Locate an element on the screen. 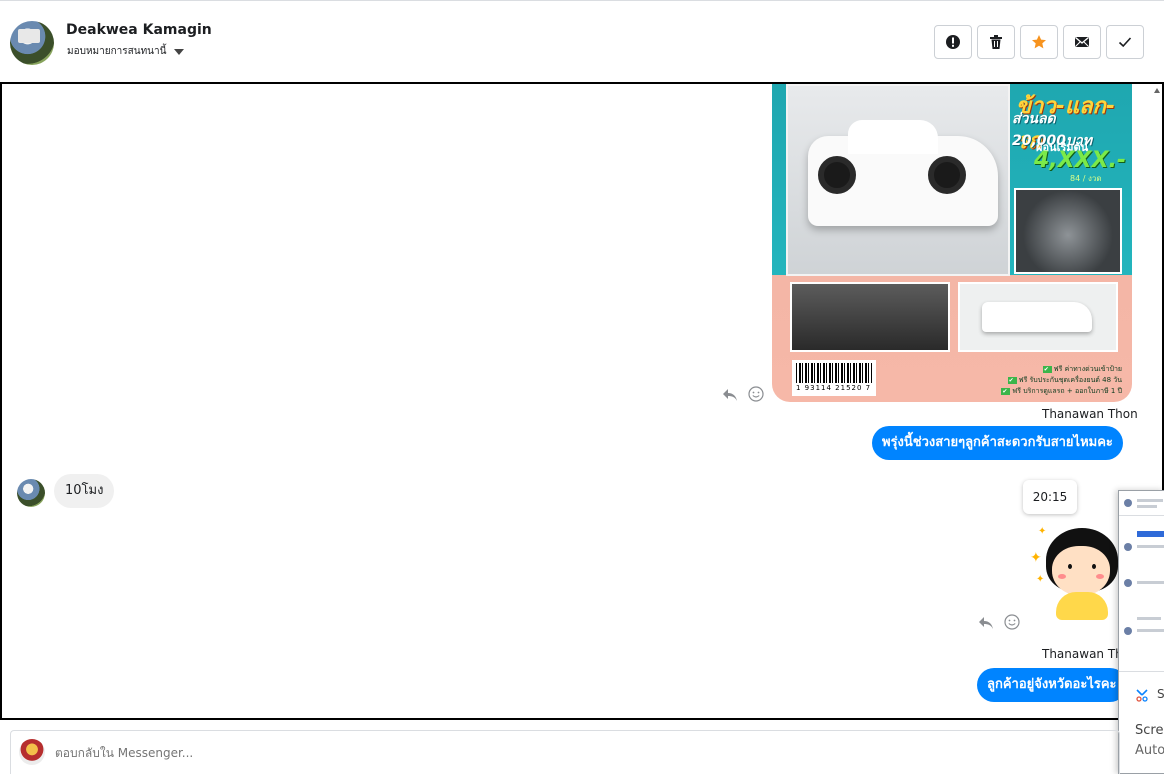 The width and height of the screenshot is (1164, 774). assign-conversation-dropdown: มอบหมายการสนทนานี้ is located at coordinates (126, 51).